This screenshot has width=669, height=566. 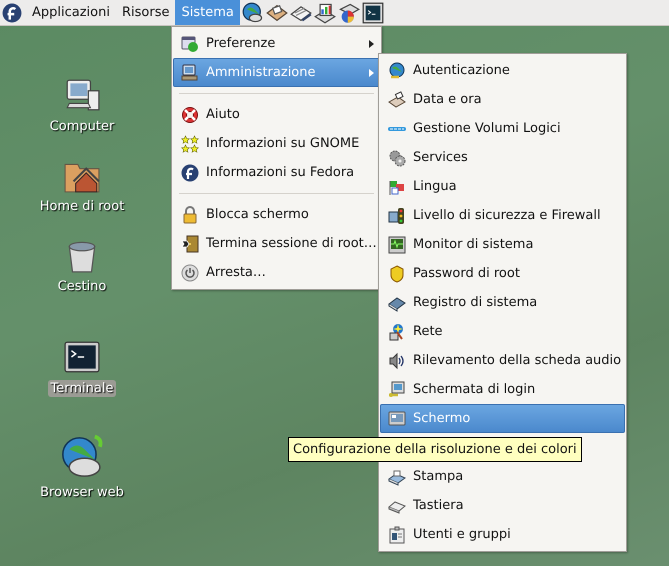 I want to click on menu-item: Aiuto, so click(x=276, y=114).